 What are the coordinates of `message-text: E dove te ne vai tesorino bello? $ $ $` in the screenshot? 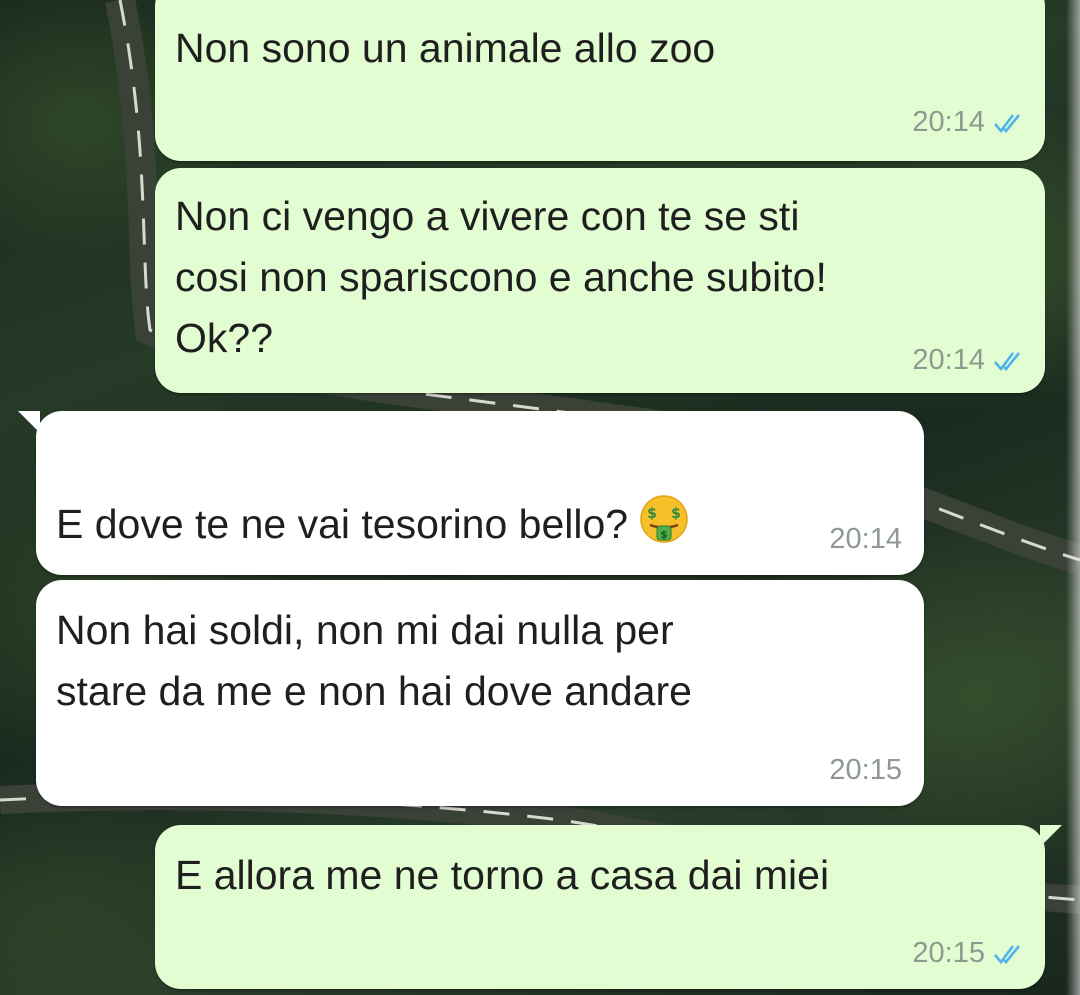 It's located at (373, 494).